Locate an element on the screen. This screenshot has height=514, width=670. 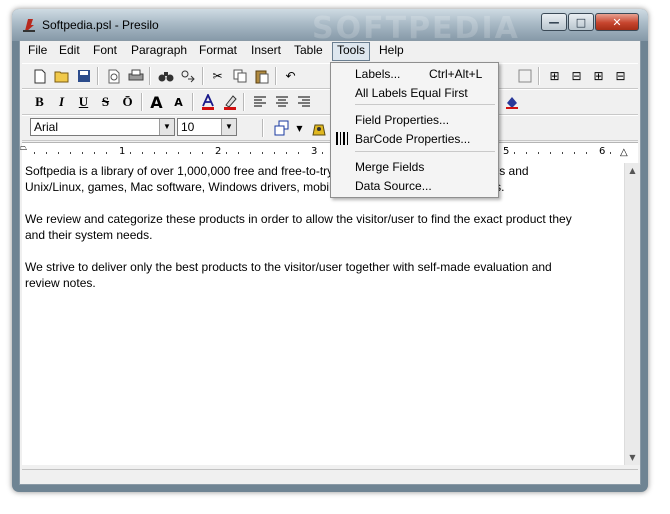
minimize-button: — is located at coordinates (554, 22).